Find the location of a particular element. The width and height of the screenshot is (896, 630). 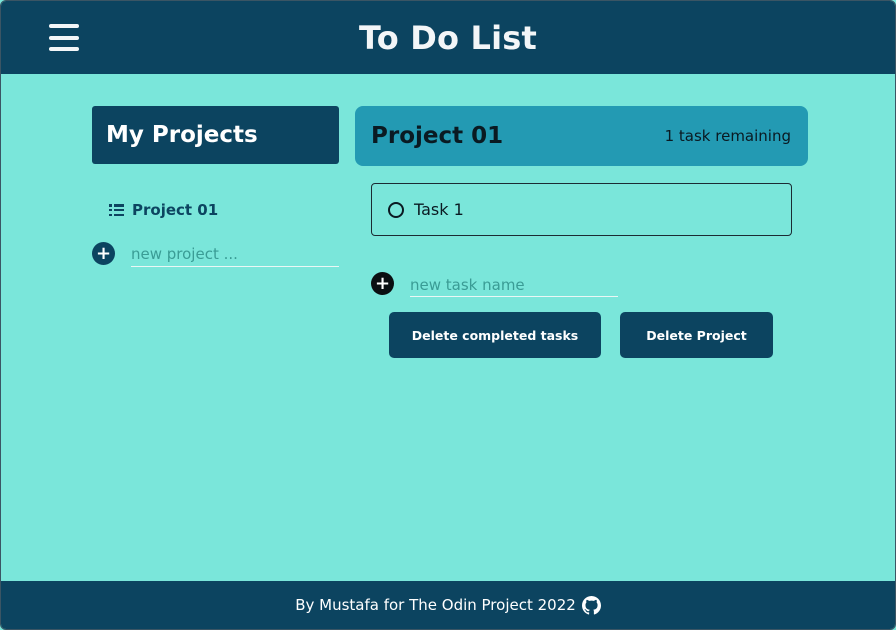

delete-completed-tasks-button: Delete completed tasks is located at coordinates (495, 335).